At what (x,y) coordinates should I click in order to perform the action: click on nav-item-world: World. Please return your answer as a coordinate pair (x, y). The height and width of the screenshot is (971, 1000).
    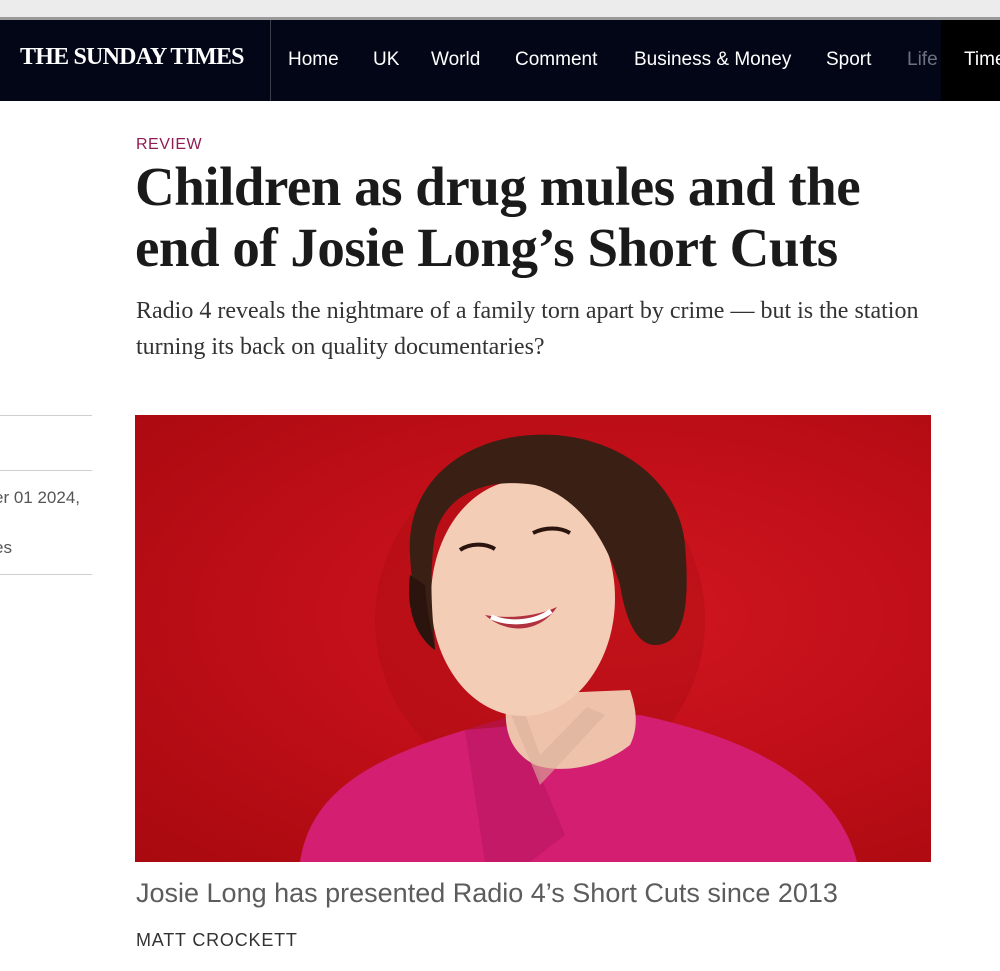
    Looking at the image, I should click on (455, 60).